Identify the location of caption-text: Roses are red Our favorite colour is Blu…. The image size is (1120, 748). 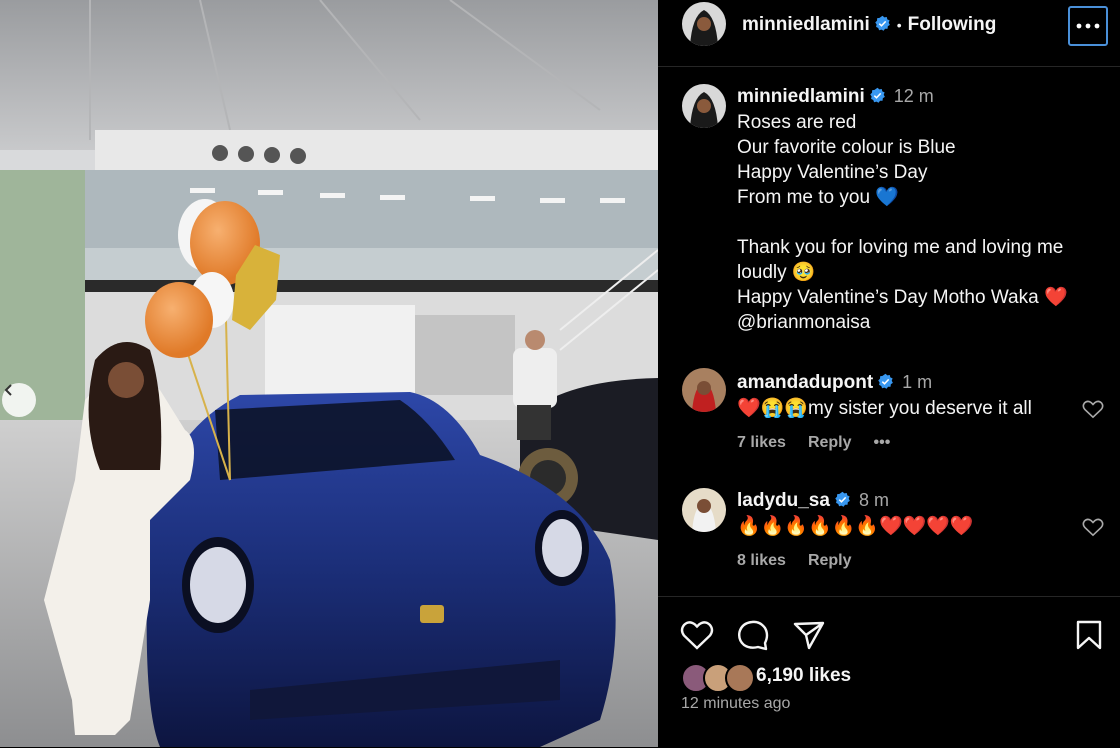
(922, 222).